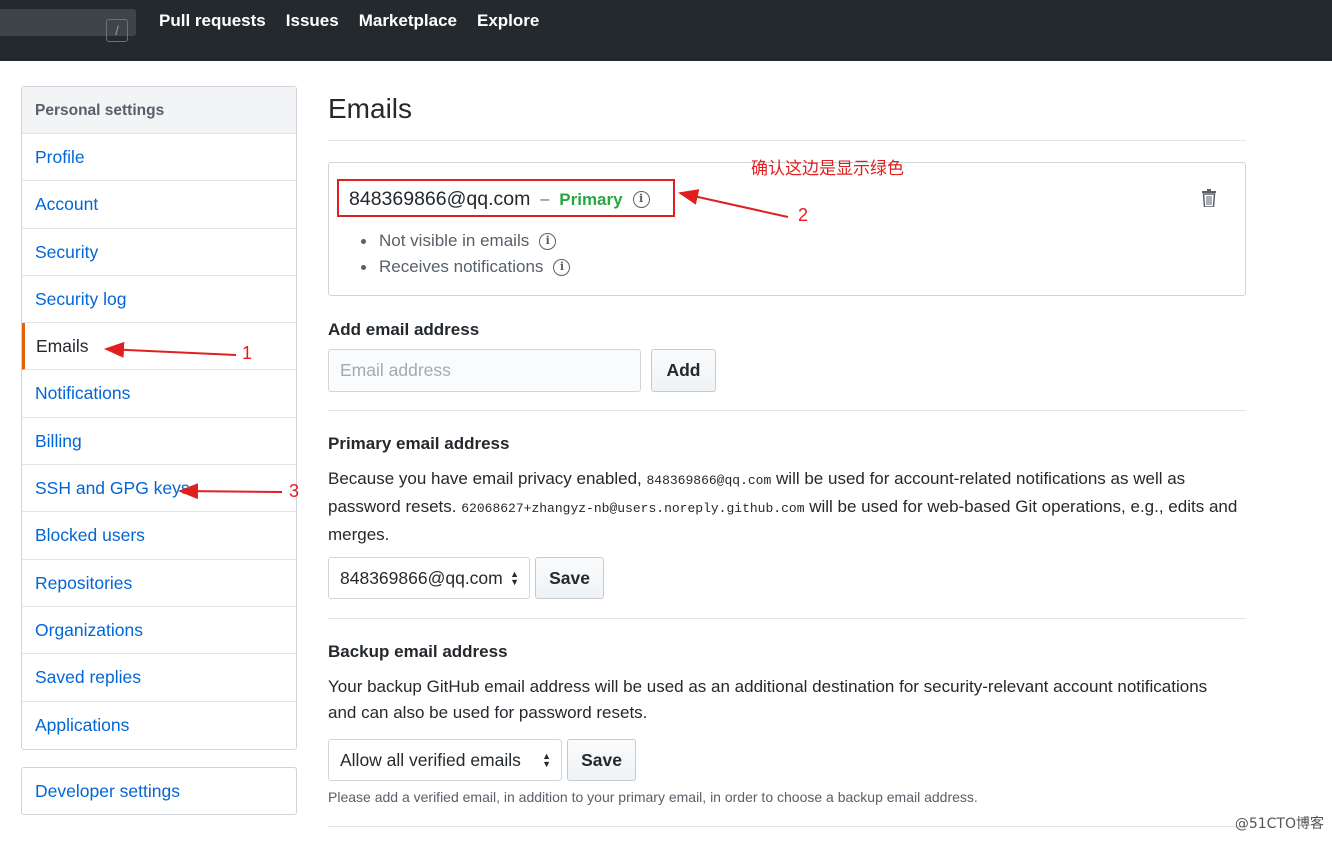  I want to click on list-item: Not visible in emails i, so click(465, 241).